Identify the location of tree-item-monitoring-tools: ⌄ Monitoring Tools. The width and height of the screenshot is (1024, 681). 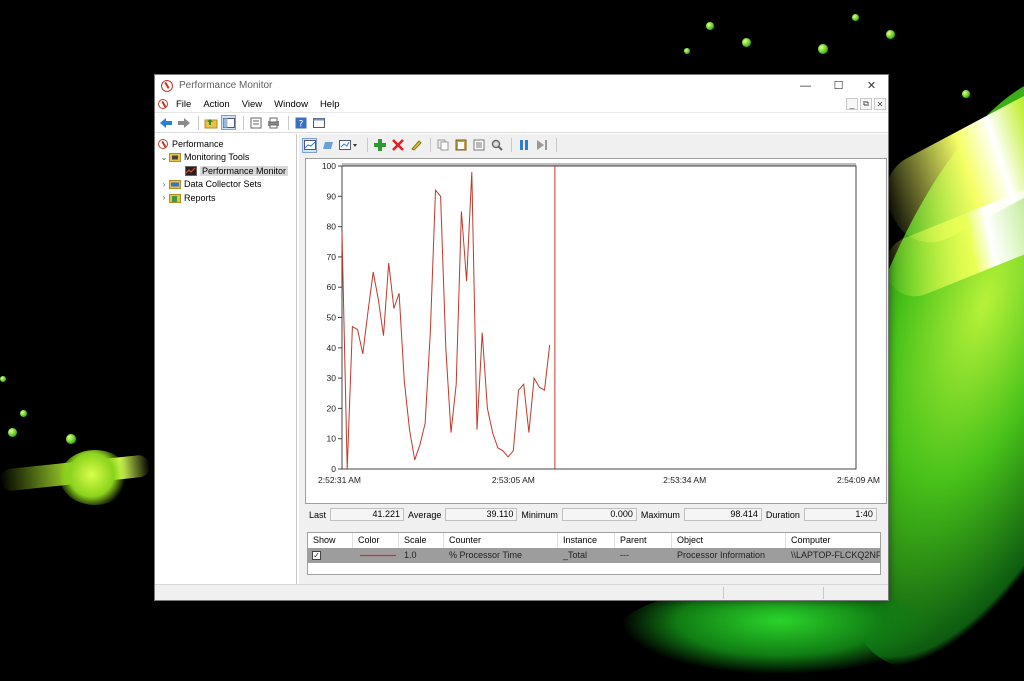
(225, 158).